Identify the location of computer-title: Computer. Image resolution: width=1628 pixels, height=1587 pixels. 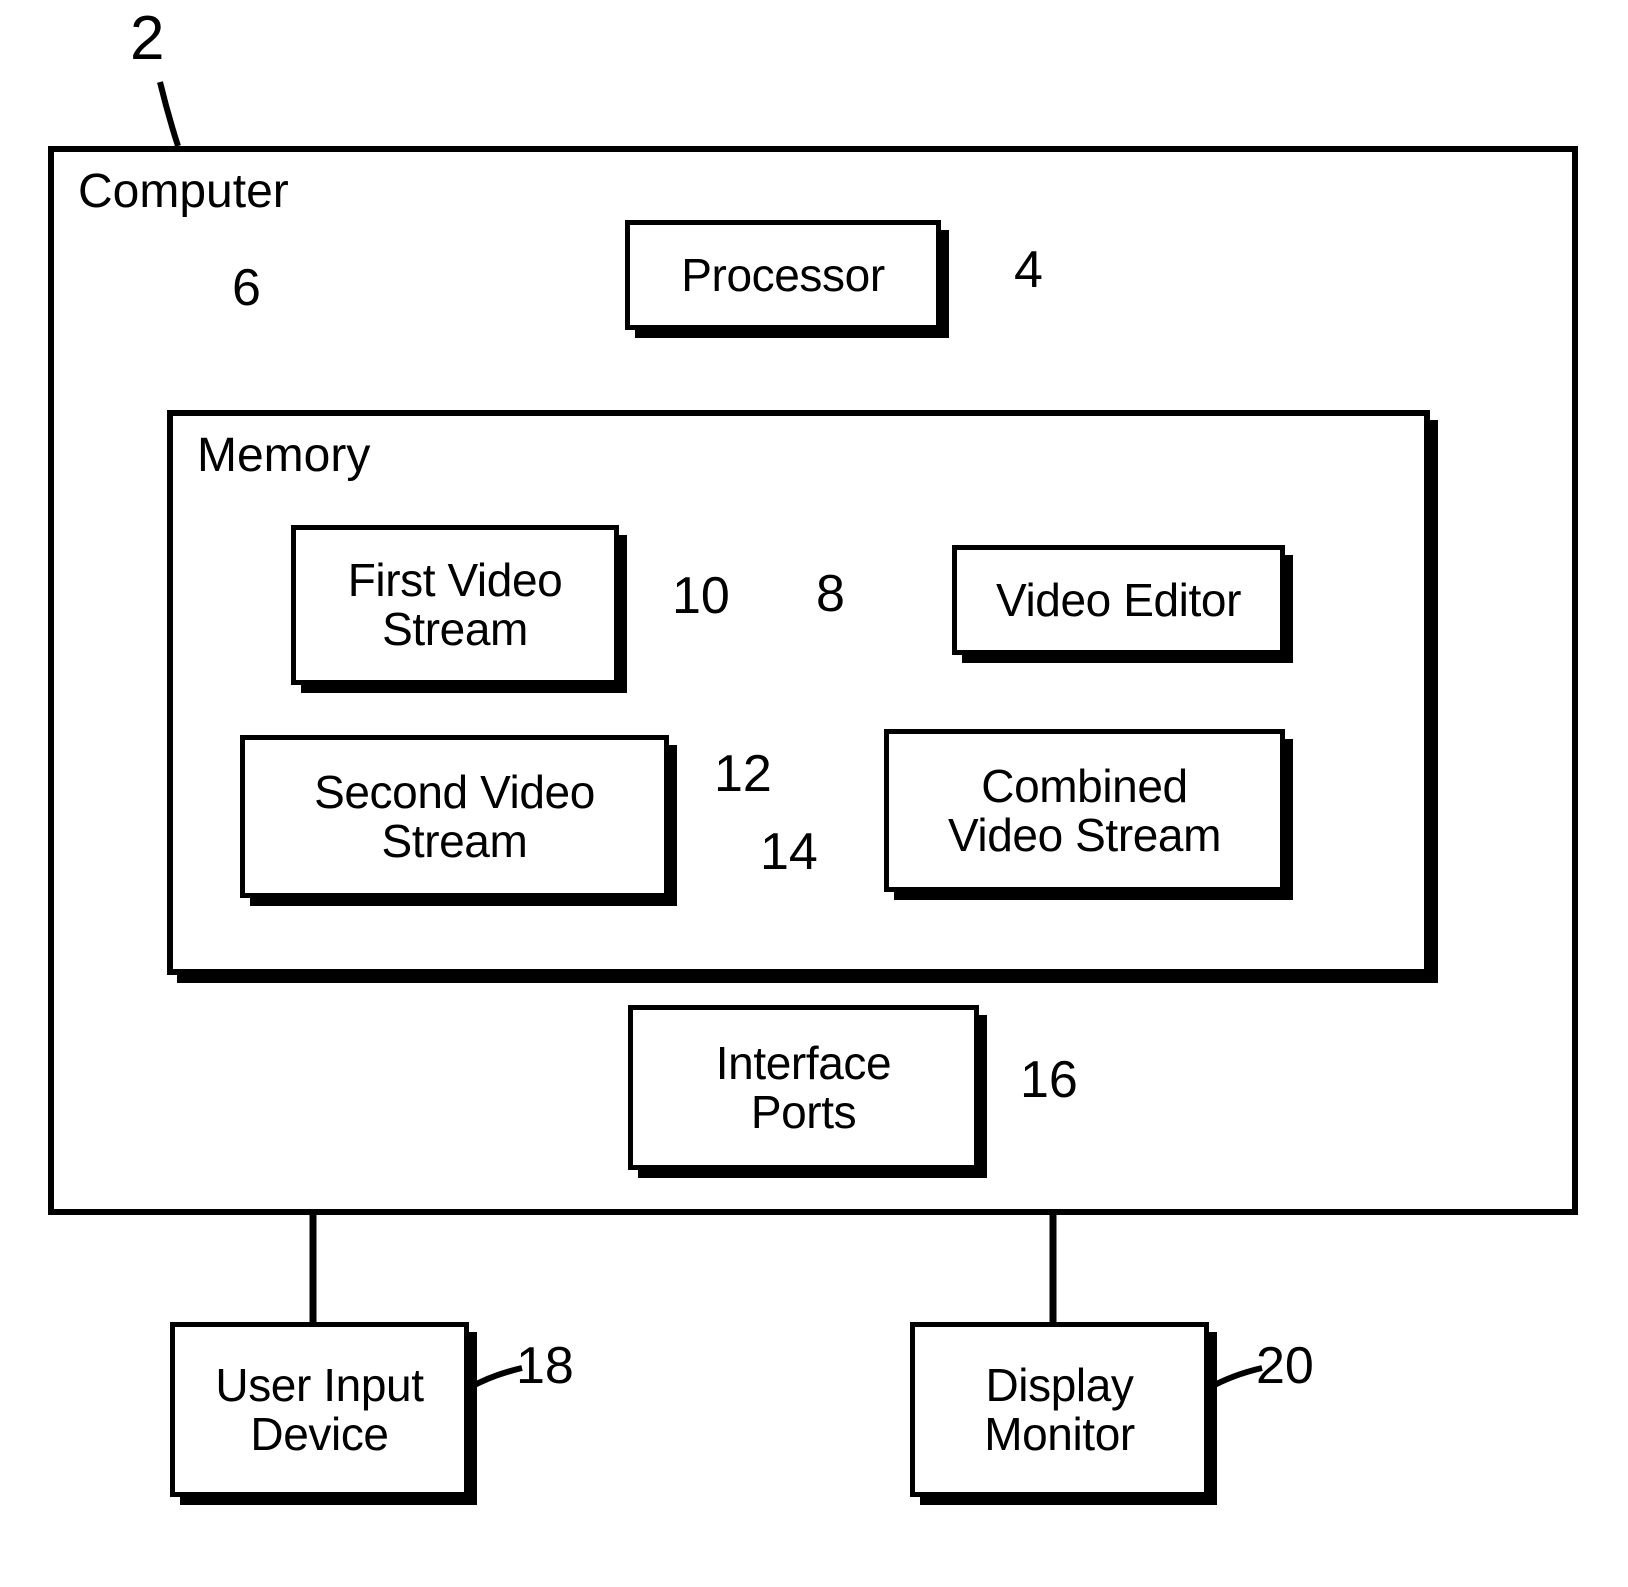
(183, 191).